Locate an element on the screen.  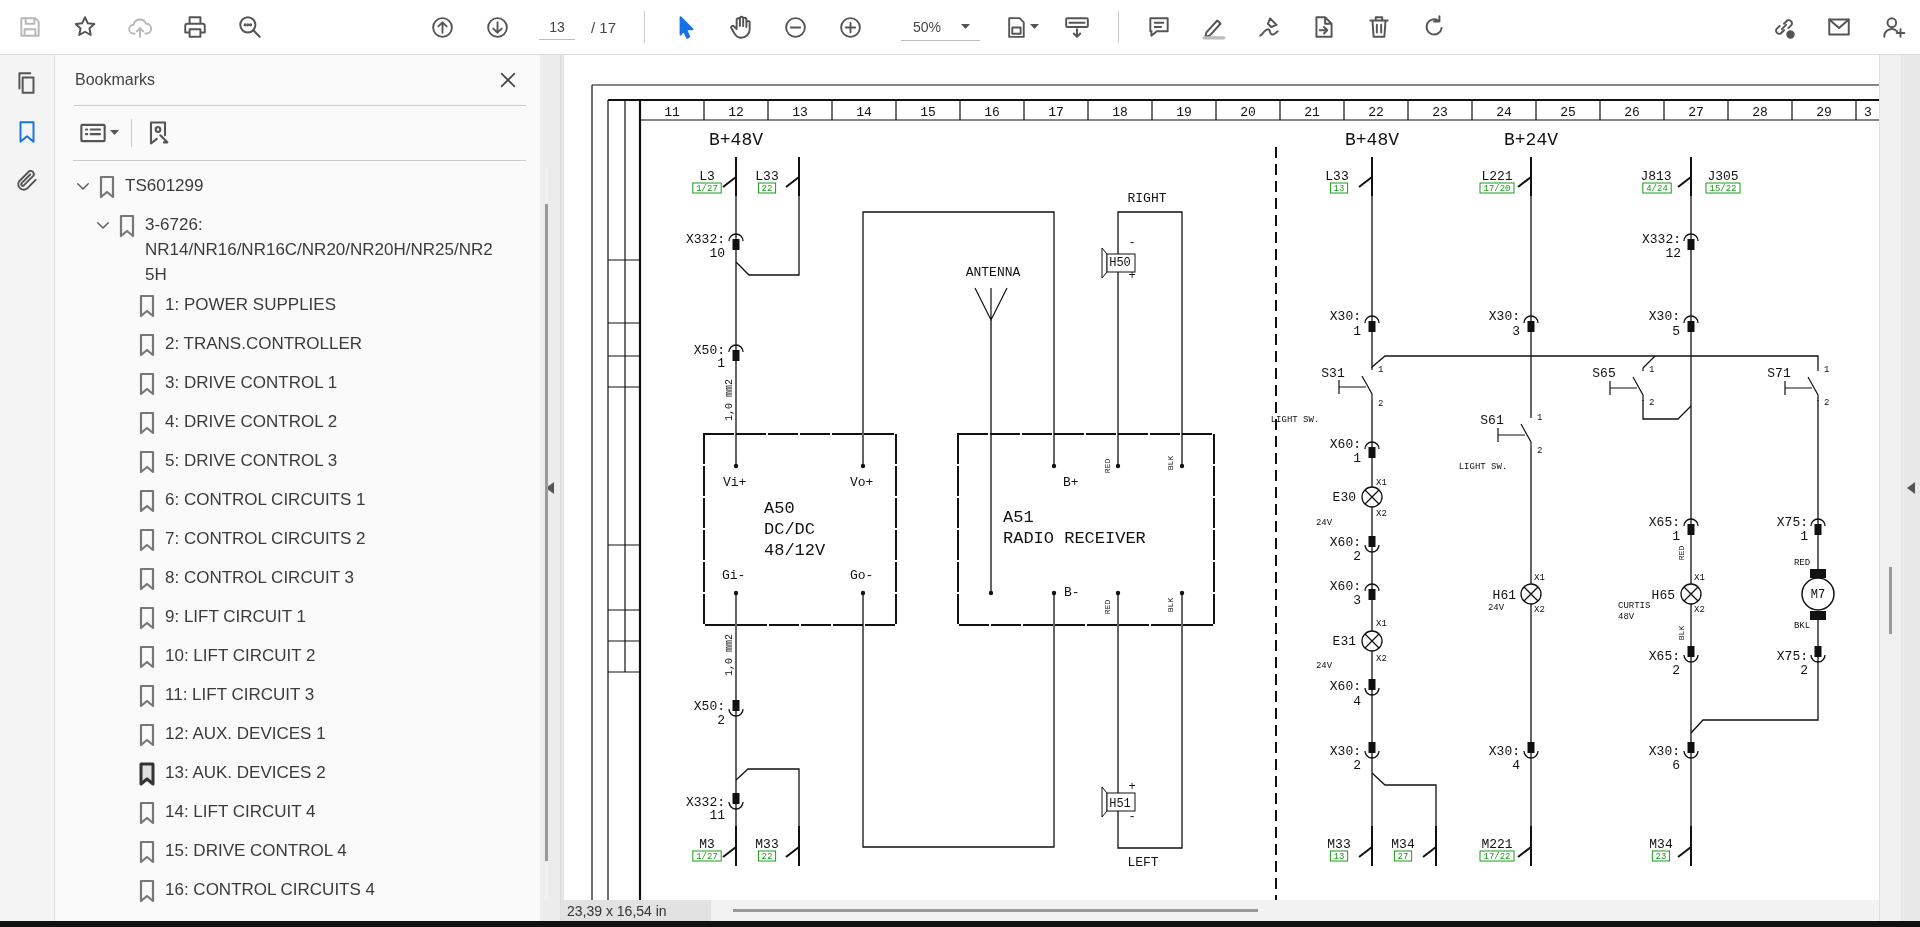
bookmark-item: 1: POWER SUPPLIES is located at coordinates (355, 304).